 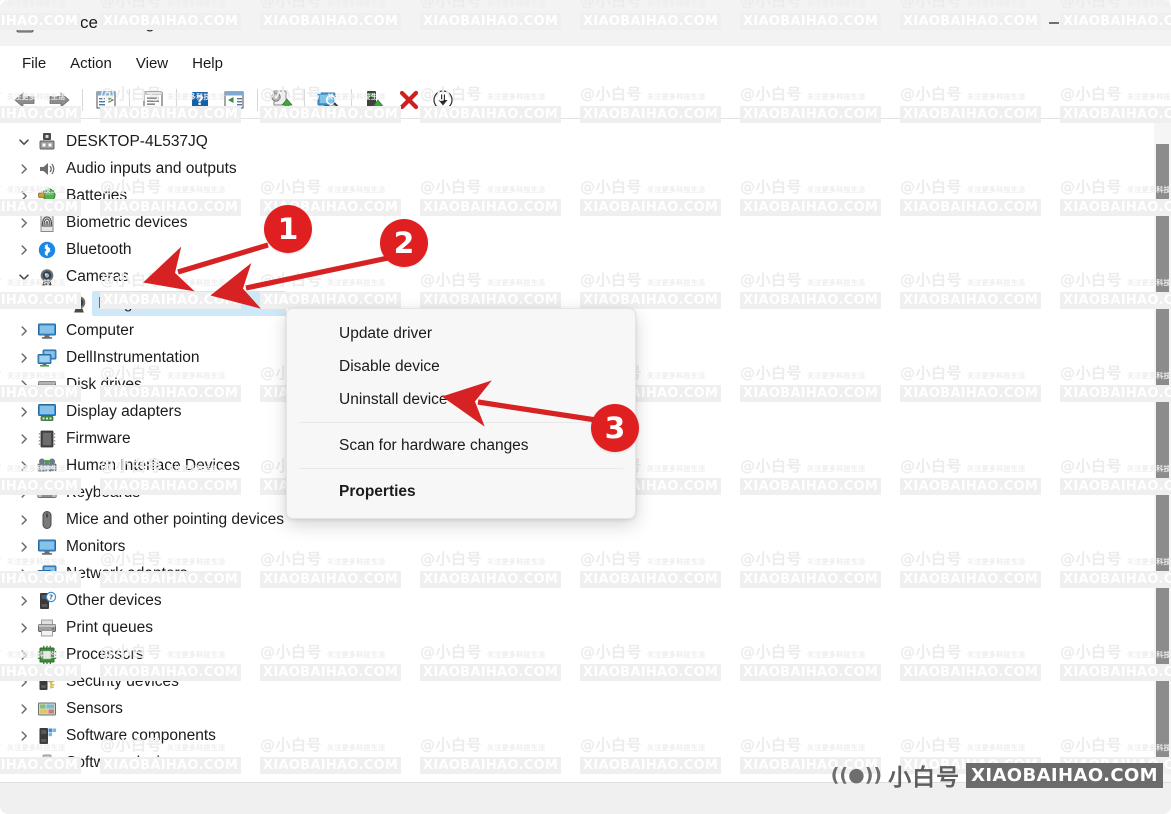 I want to click on action-pane-button, so click(x=234, y=100).